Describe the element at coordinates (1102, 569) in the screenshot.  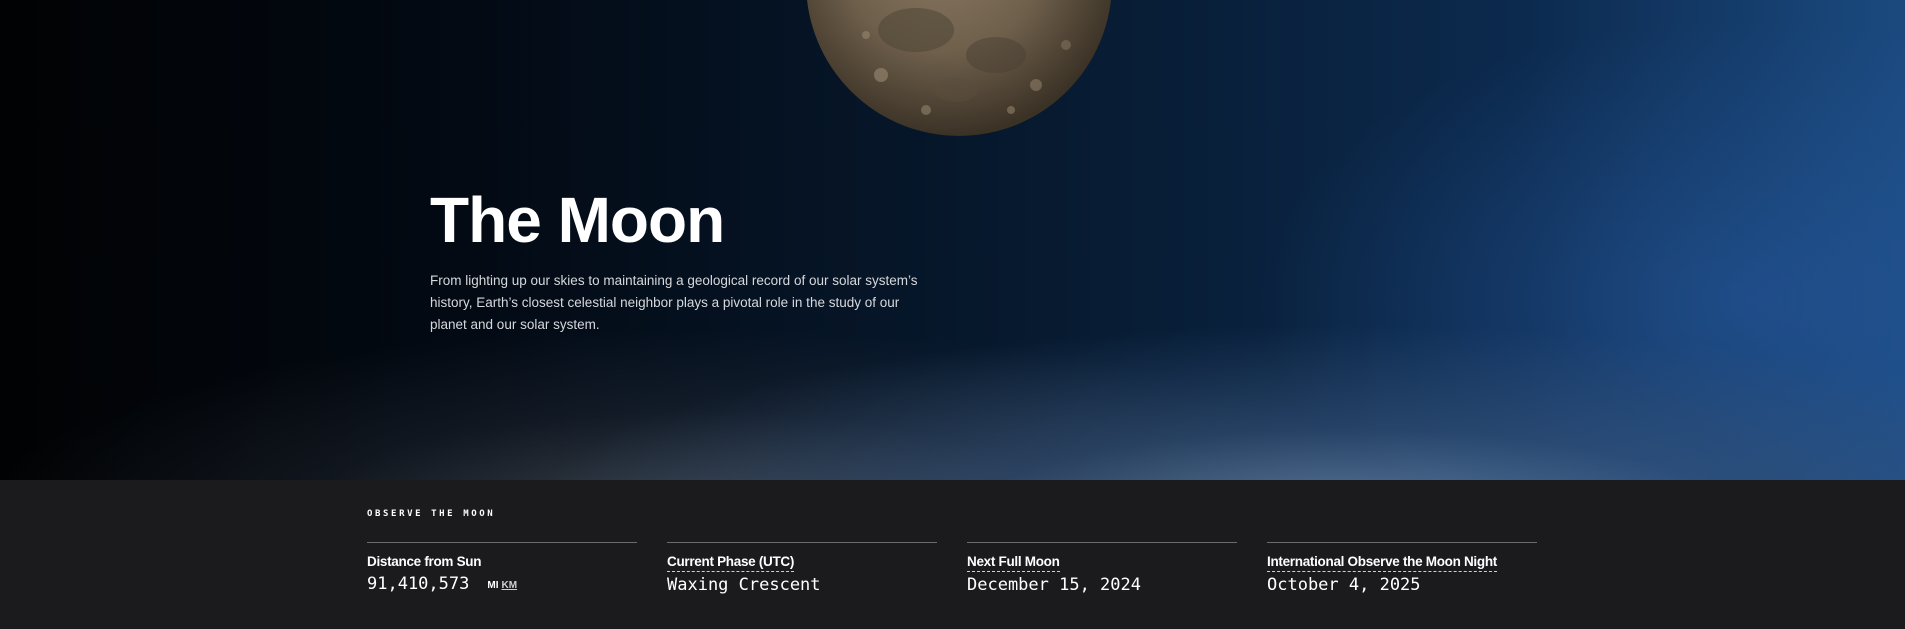
I see `stat-next-full-moon: Next Full Moon December 15, 2024` at that location.